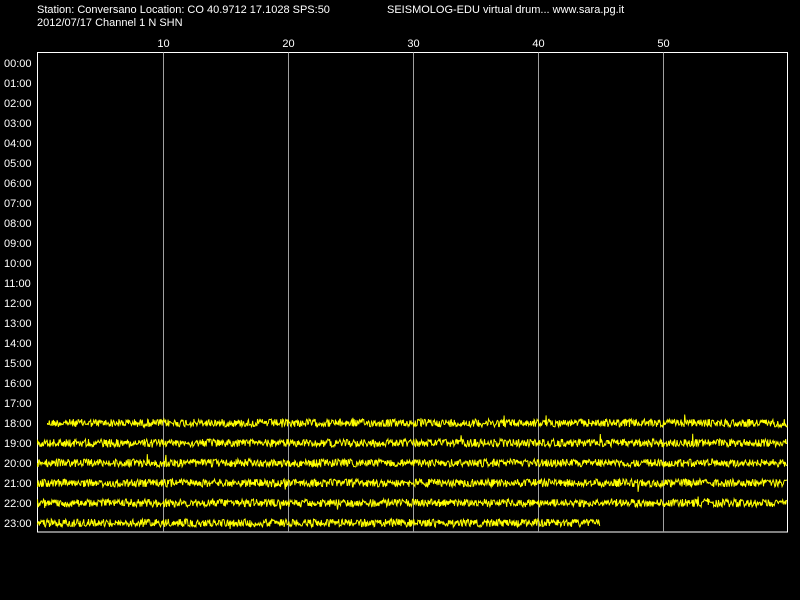  What do you see at coordinates (18, 484) in the screenshot?
I see `hour-label: 21:00` at bounding box center [18, 484].